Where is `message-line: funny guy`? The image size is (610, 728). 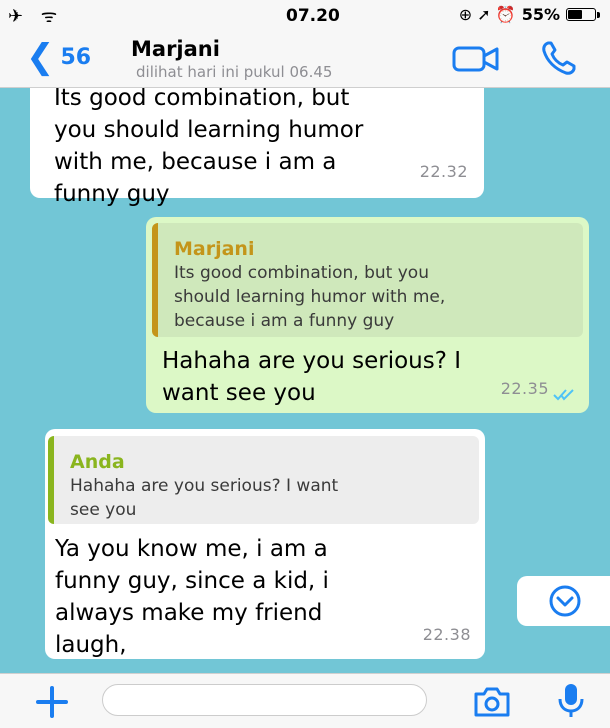 message-line: funny guy is located at coordinates (112, 194).